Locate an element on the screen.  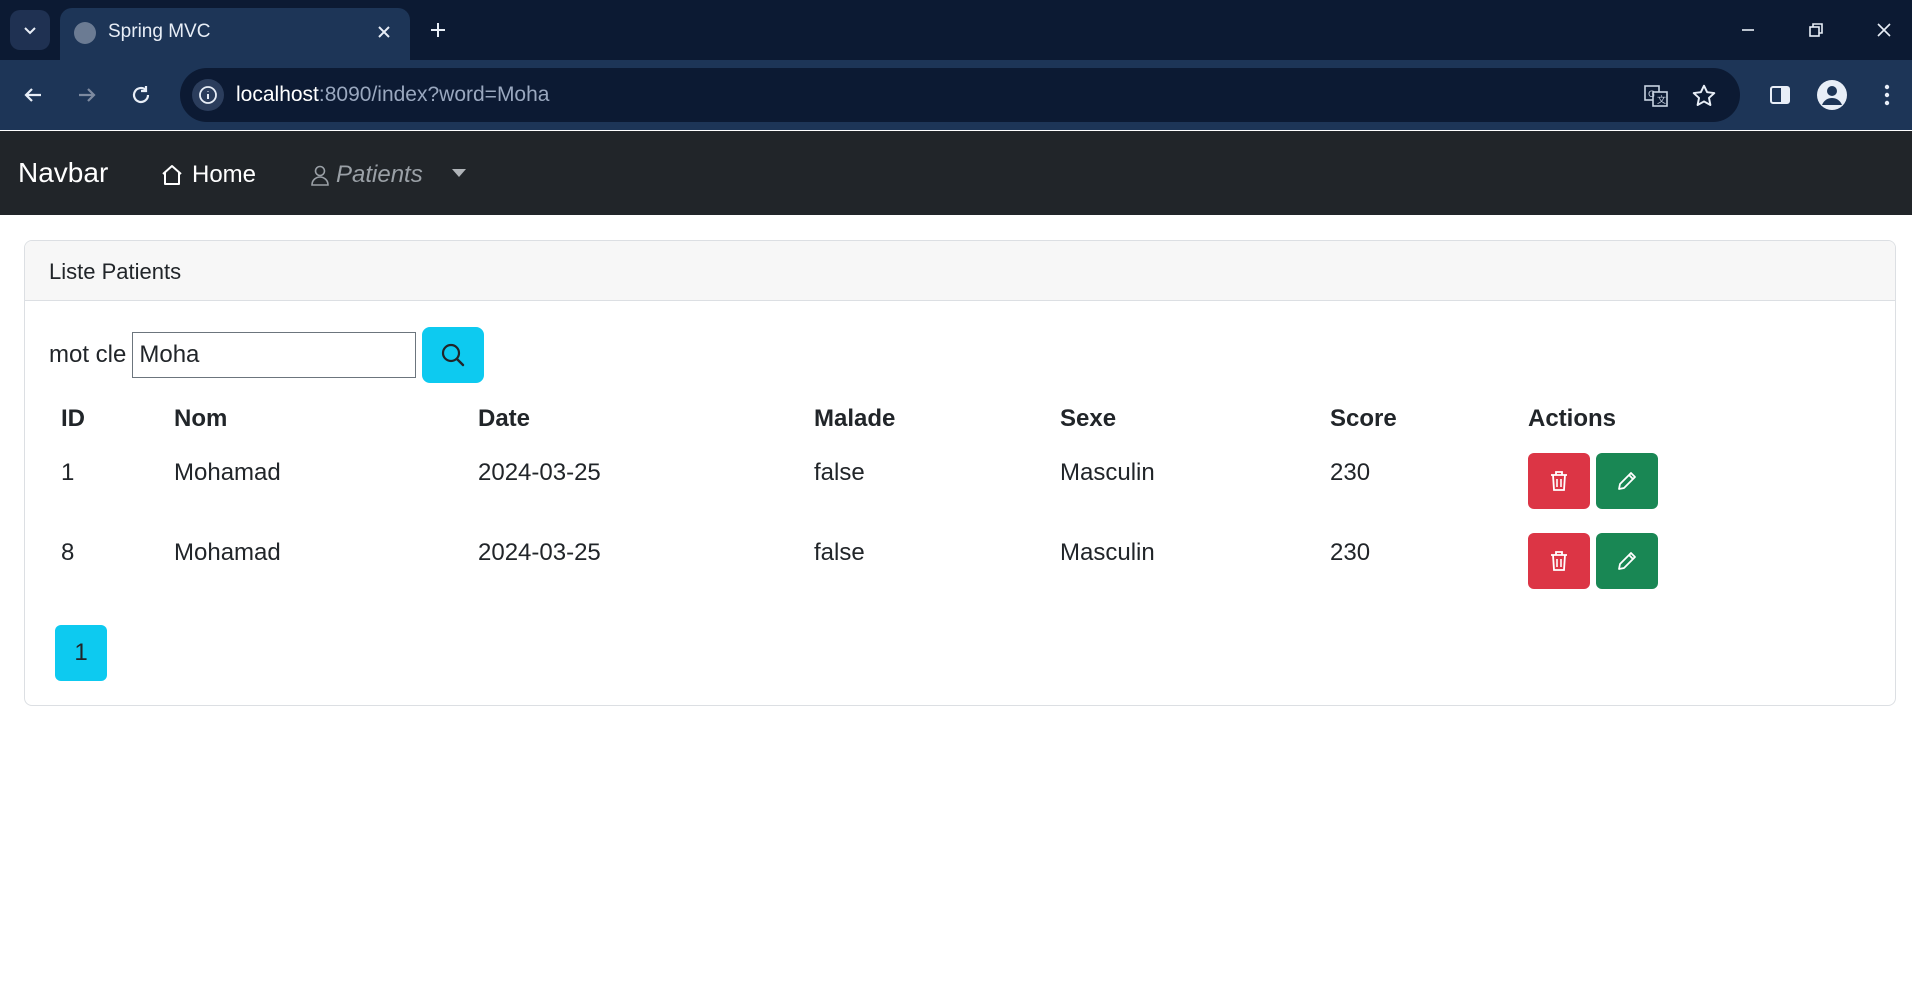
house-icon is located at coordinates (172, 175).